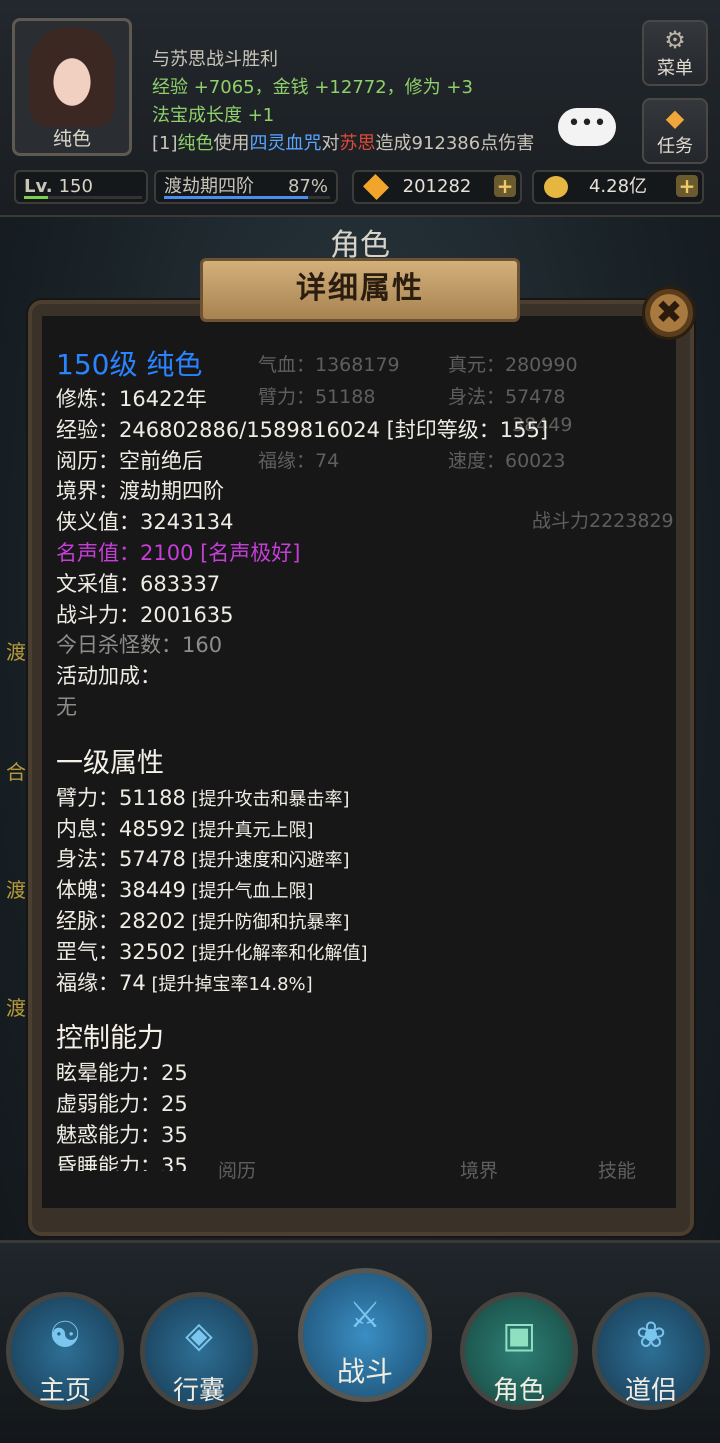 The height and width of the screenshot is (1443, 720). Describe the element at coordinates (16, 772) in the screenshot. I see `side-marker: 合` at that location.